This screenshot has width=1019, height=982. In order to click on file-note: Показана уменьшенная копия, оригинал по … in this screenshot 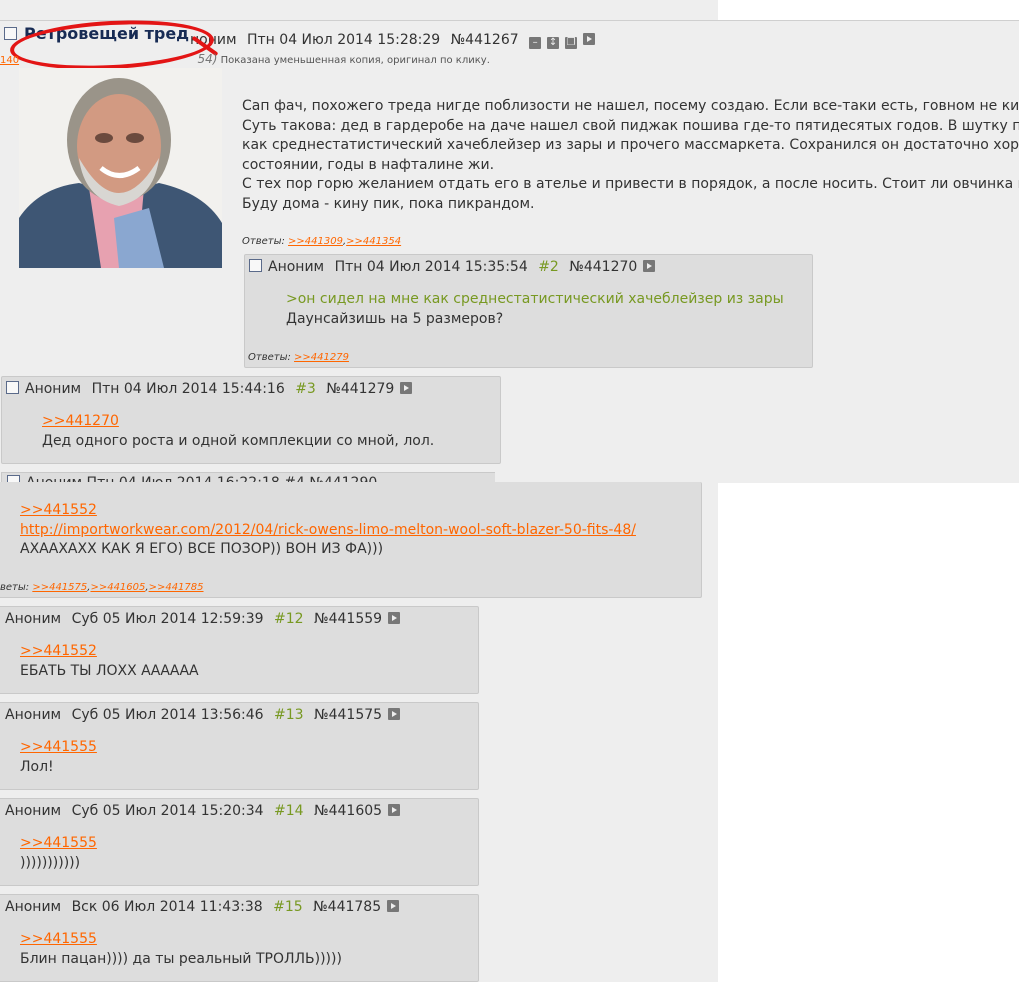, I will do `click(355, 60)`.